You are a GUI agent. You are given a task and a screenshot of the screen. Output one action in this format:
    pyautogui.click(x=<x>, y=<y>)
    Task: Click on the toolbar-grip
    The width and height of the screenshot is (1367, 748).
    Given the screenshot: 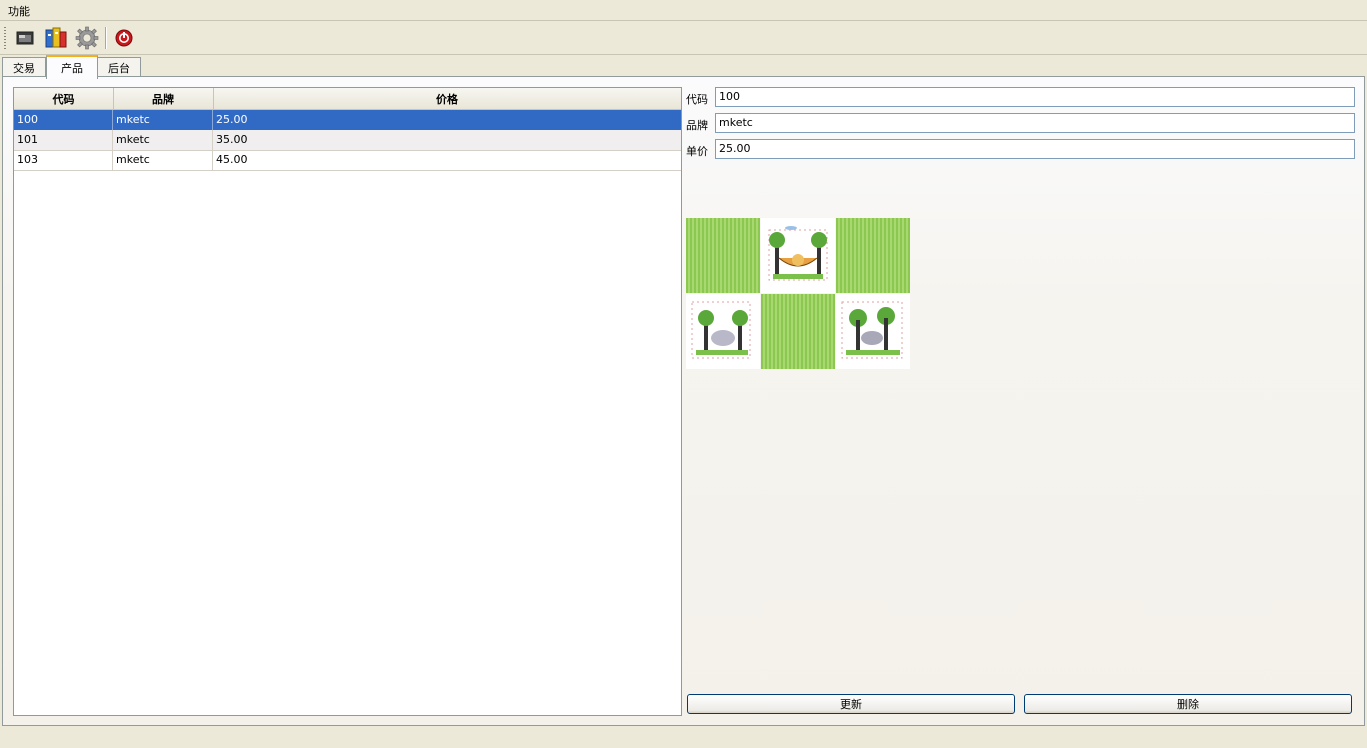 What is the action you would take?
    pyautogui.click(x=5, y=38)
    